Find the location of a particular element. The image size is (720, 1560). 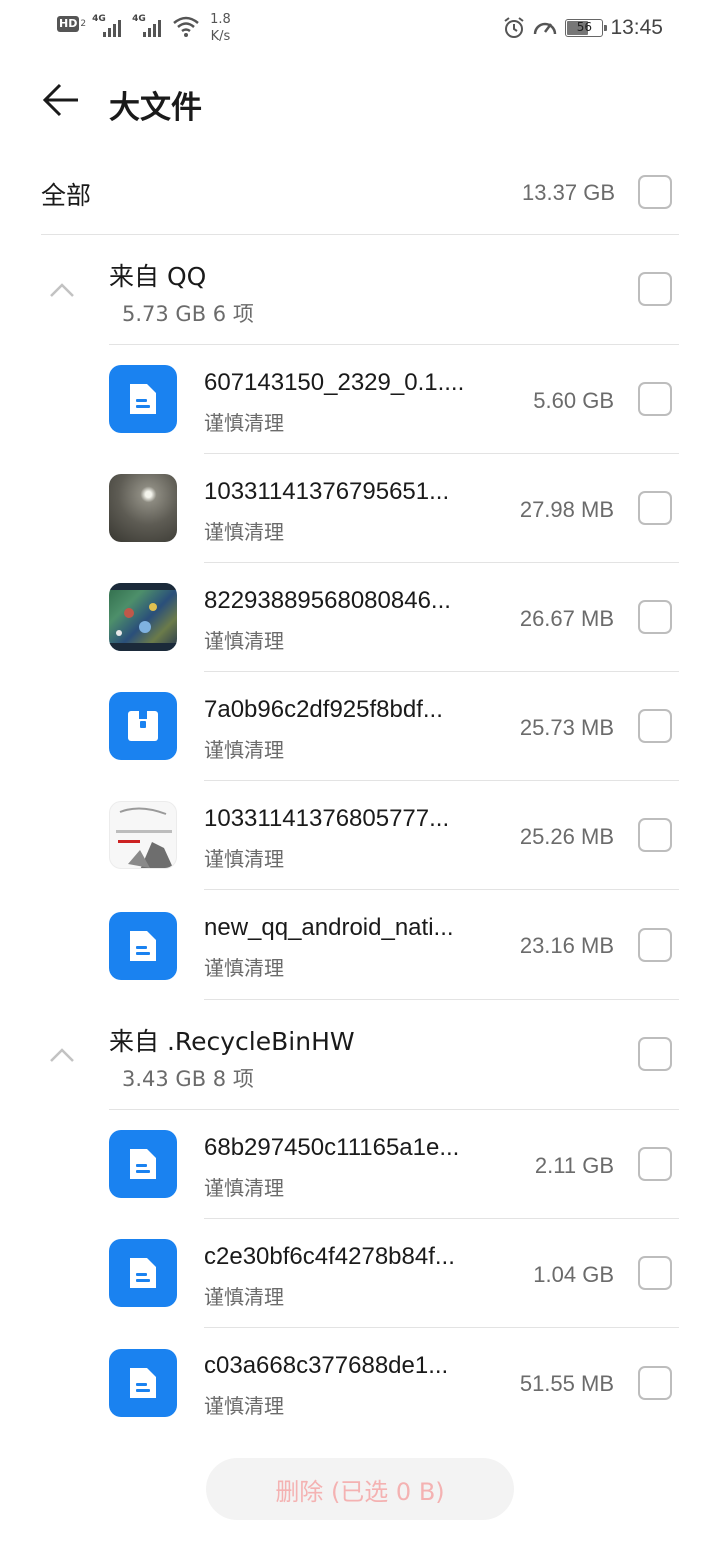

file-size: 25.73 MB is located at coordinates (566, 727).